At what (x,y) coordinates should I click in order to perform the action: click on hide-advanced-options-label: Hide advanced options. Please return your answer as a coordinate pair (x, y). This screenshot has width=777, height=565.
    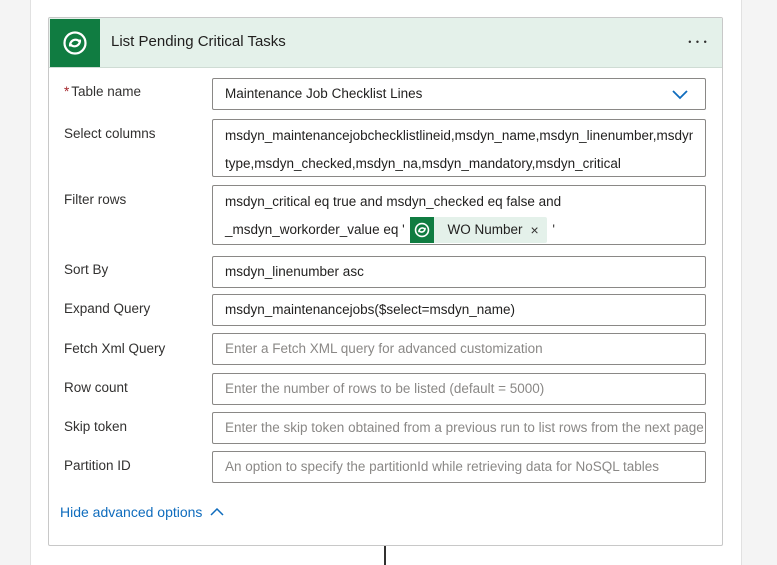
    Looking at the image, I should click on (131, 512).